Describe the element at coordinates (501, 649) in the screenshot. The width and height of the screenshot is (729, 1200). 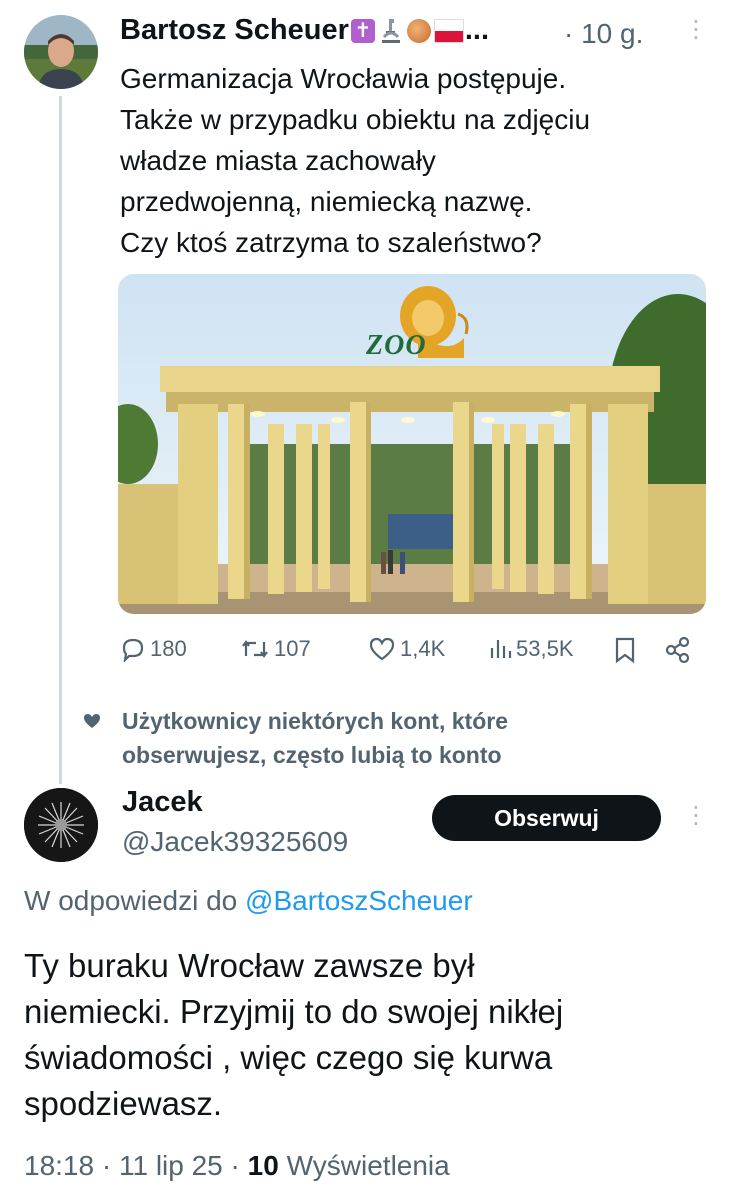
I see `views-bar-chart-icon` at that location.